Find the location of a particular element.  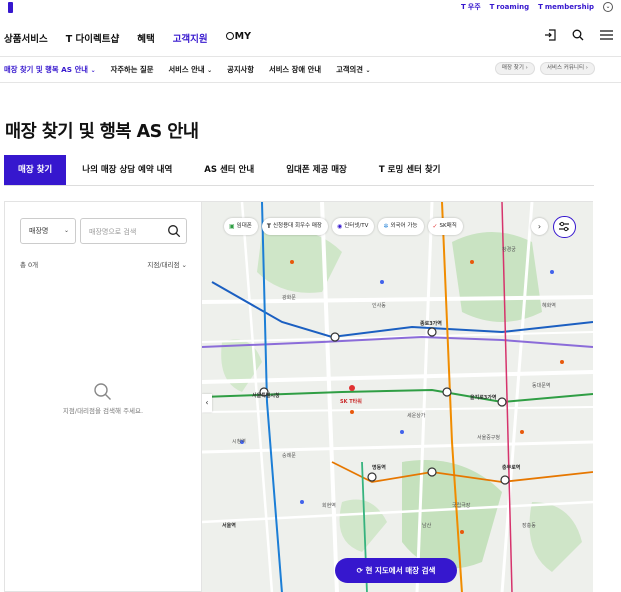

user-icon is located at coordinates (229, 36).